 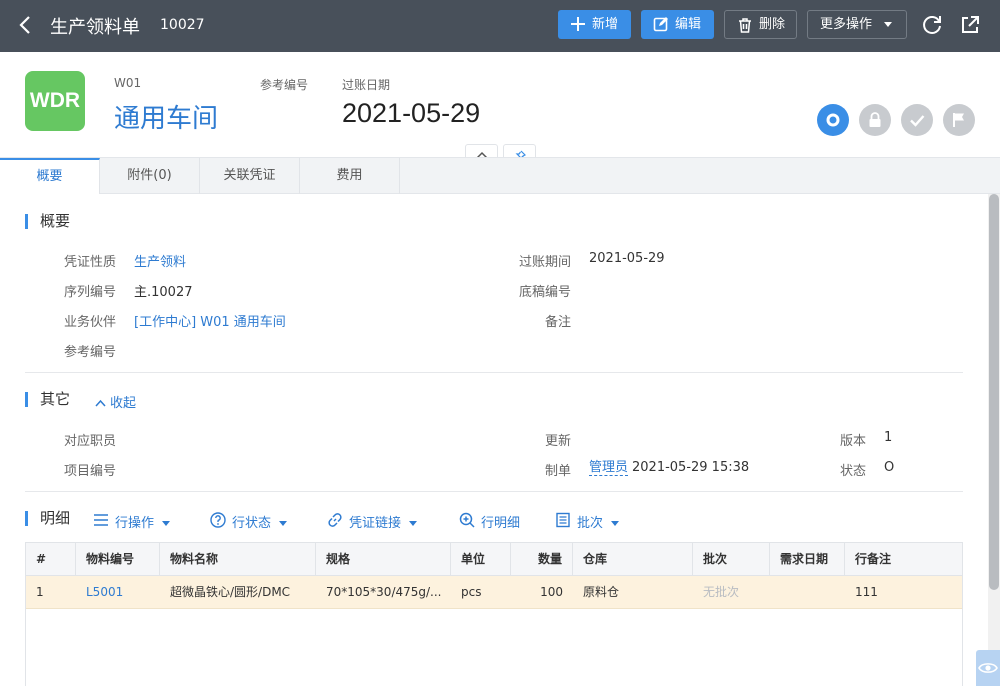 What do you see at coordinates (994, 392) in the screenshot?
I see `scrollbar-thumb` at bounding box center [994, 392].